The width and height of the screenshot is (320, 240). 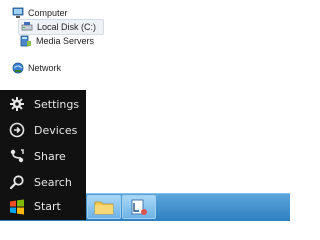 I want to click on gear-icon, so click(x=17, y=104).